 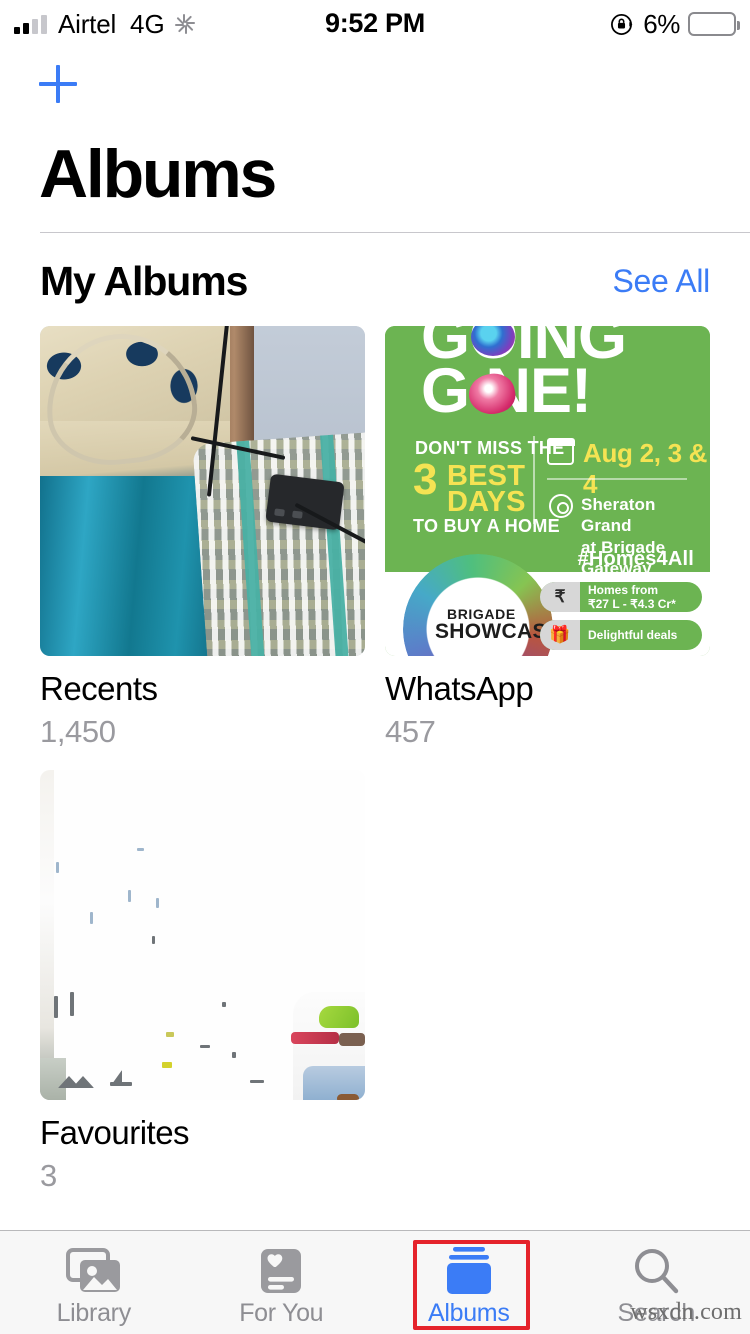 I want to click on poster-price-line1: Homes from, so click(x=623, y=589).